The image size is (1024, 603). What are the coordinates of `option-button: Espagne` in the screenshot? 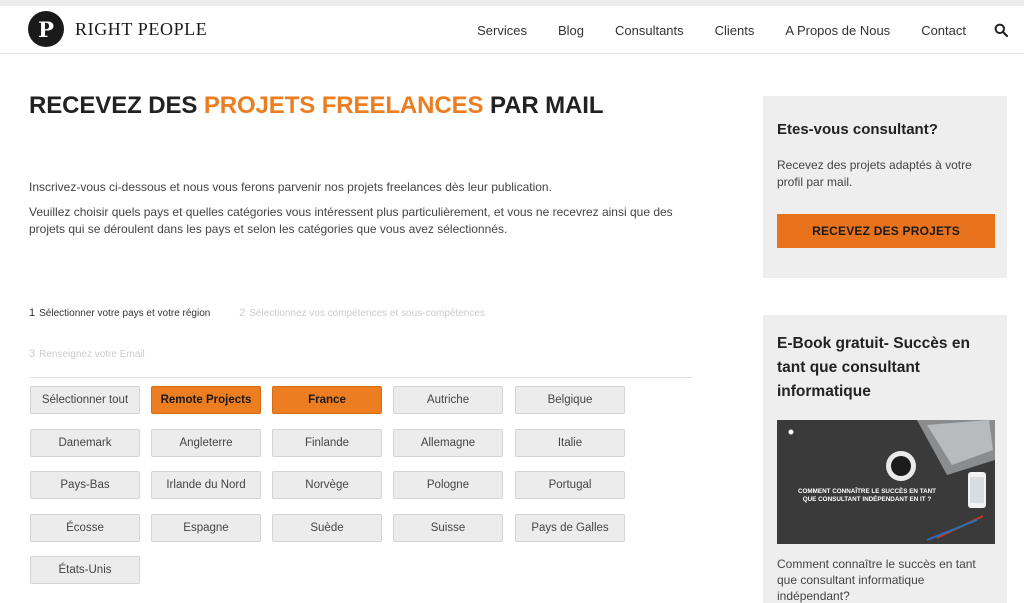 It's located at (206, 528).